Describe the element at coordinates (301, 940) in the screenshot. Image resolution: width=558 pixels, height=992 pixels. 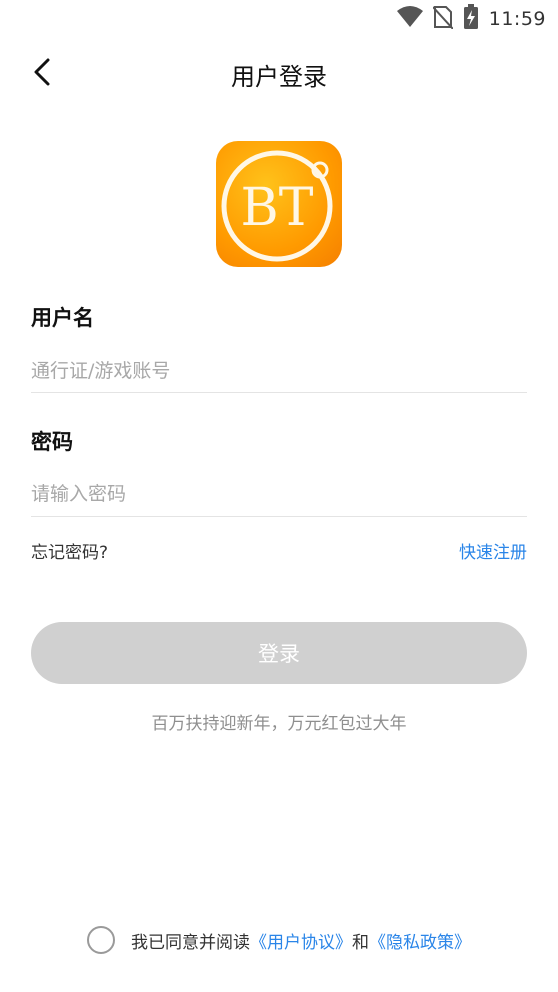
I see `user-agreement-link: 《用户协议》` at that location.